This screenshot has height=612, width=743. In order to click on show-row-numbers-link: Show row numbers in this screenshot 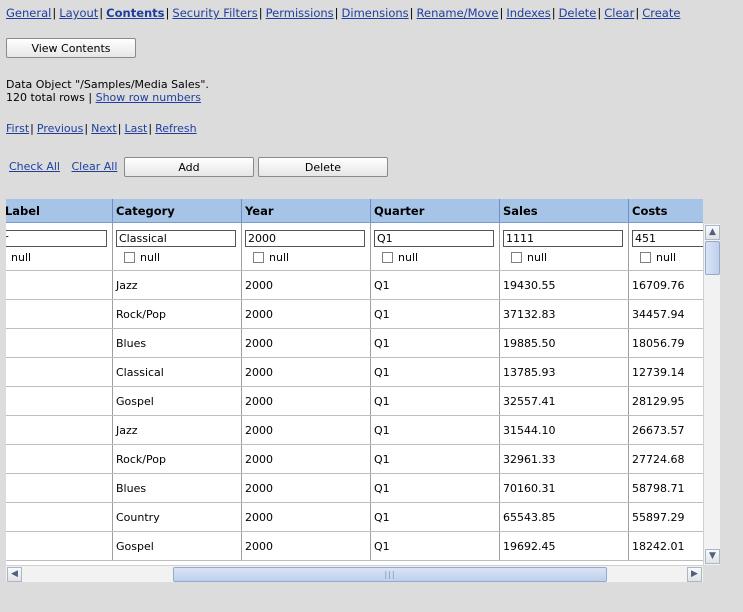, I will do `click(148, 97)`.